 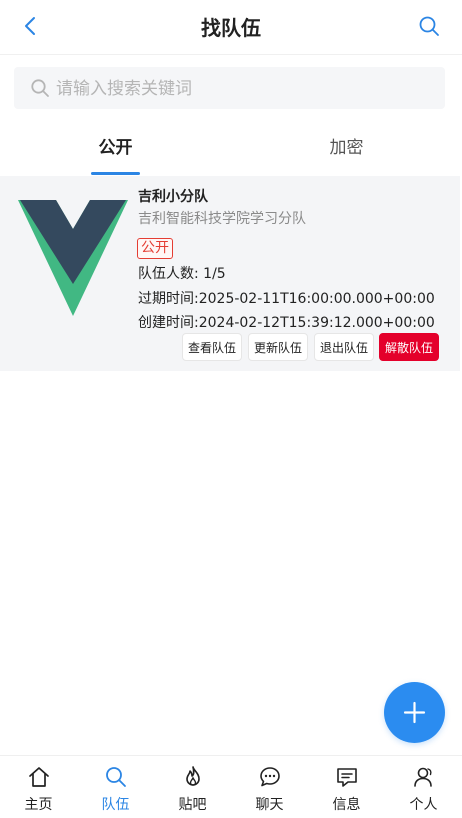 I want to click on nav-bar: 找队伍, so click(x=231, y=27).